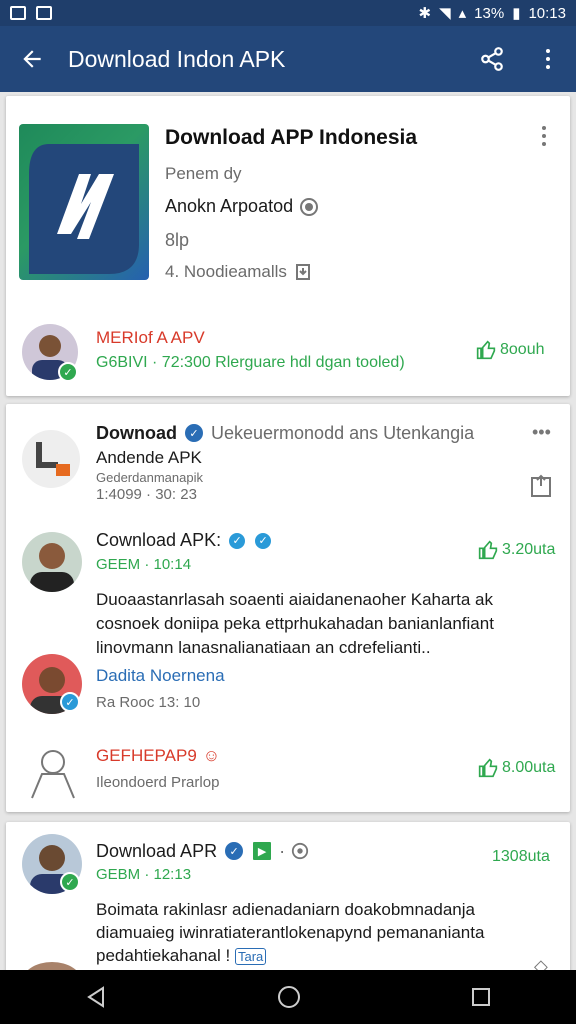 The width and height of the screenshot is (576, 1024). What do you see at coordinates (144, 874) in the screenshot?
I see `post-meta: GEBM · 12:13` at bounding box center [144, 874].